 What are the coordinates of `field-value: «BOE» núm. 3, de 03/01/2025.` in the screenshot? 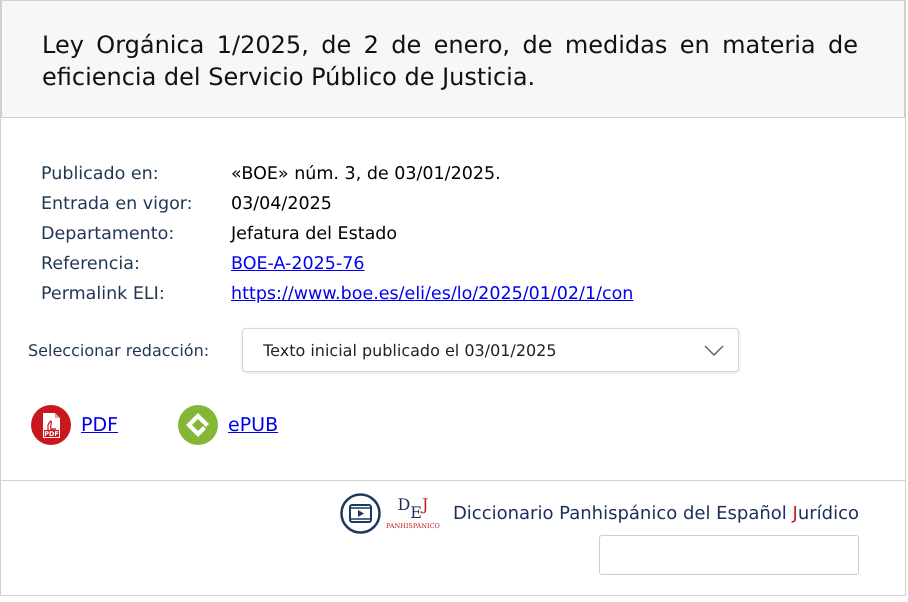 It's located at (366, 174).